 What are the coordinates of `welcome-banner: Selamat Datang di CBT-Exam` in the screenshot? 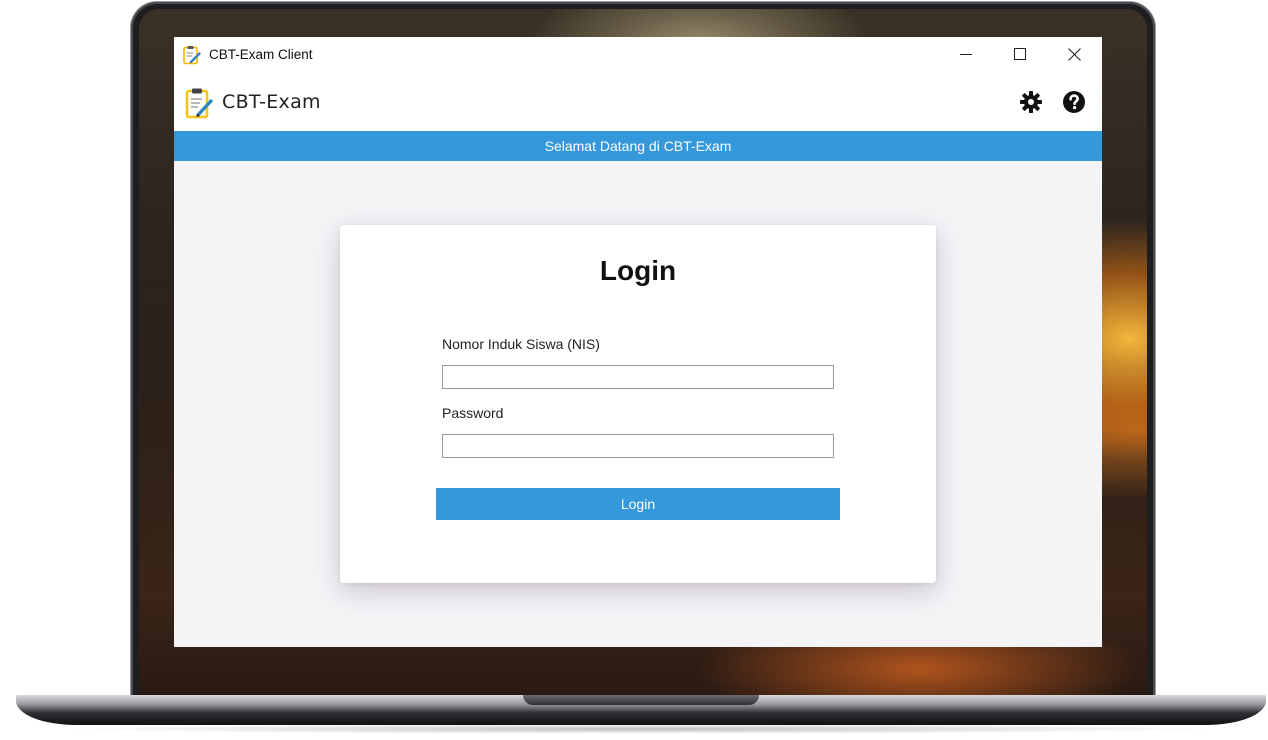 It's located at (638, 146).